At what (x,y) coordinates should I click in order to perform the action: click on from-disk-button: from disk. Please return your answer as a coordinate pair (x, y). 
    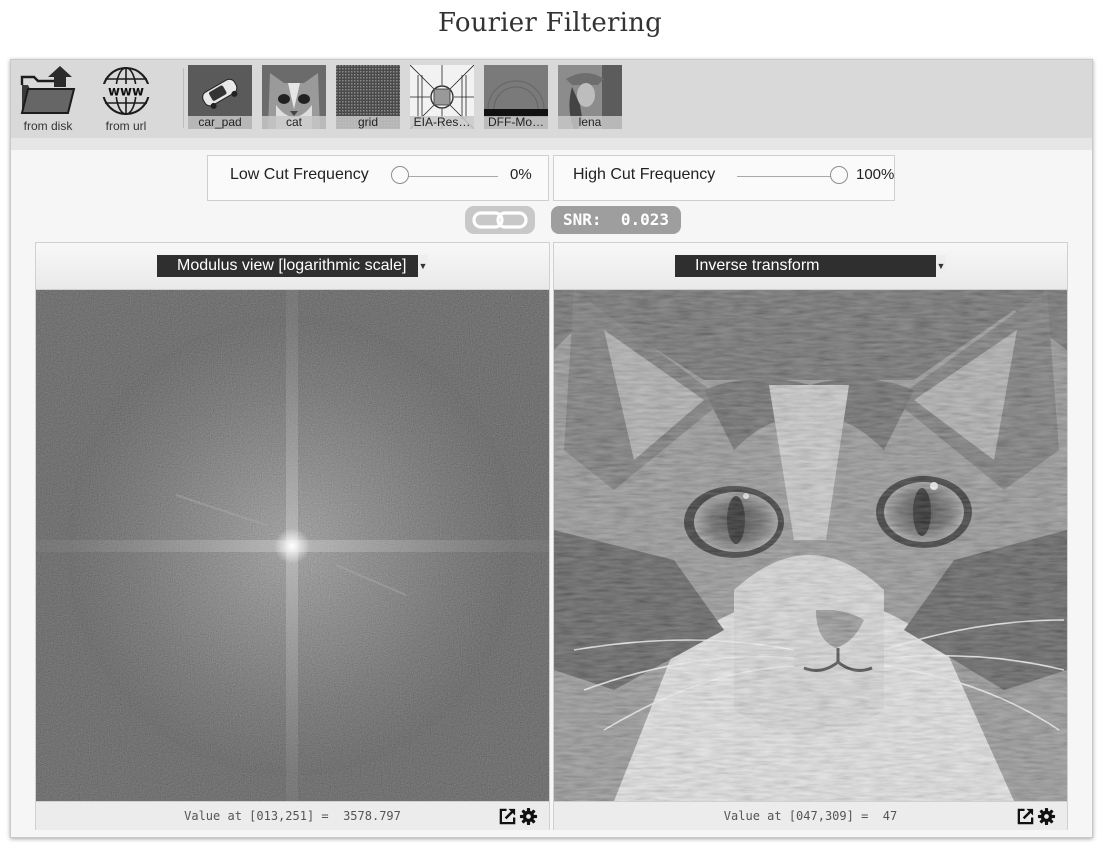
    Looking at the image, I should click on (48, 99).